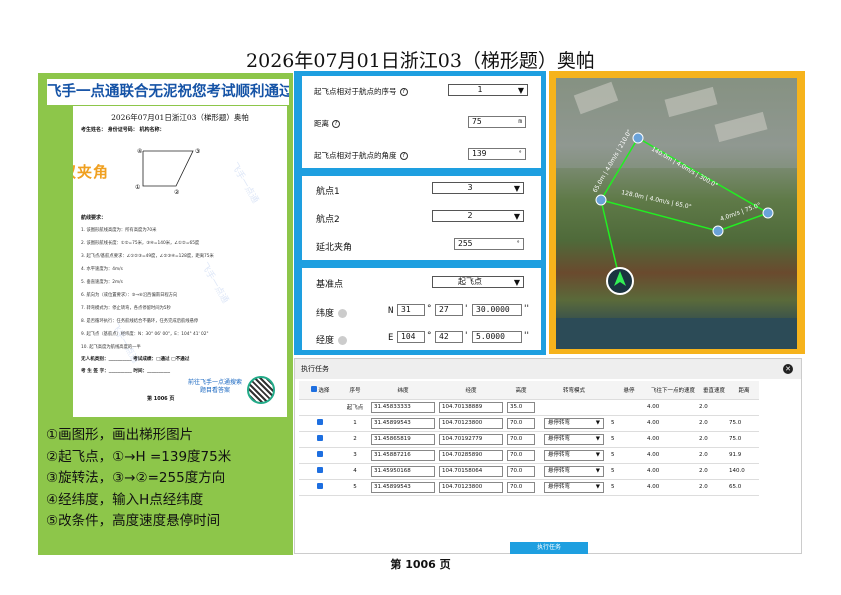  What do you see at coordinates (91, 172) in the screenshot?
I see `double-angle-tag: 双夹角` at bounding box center [91, 172].